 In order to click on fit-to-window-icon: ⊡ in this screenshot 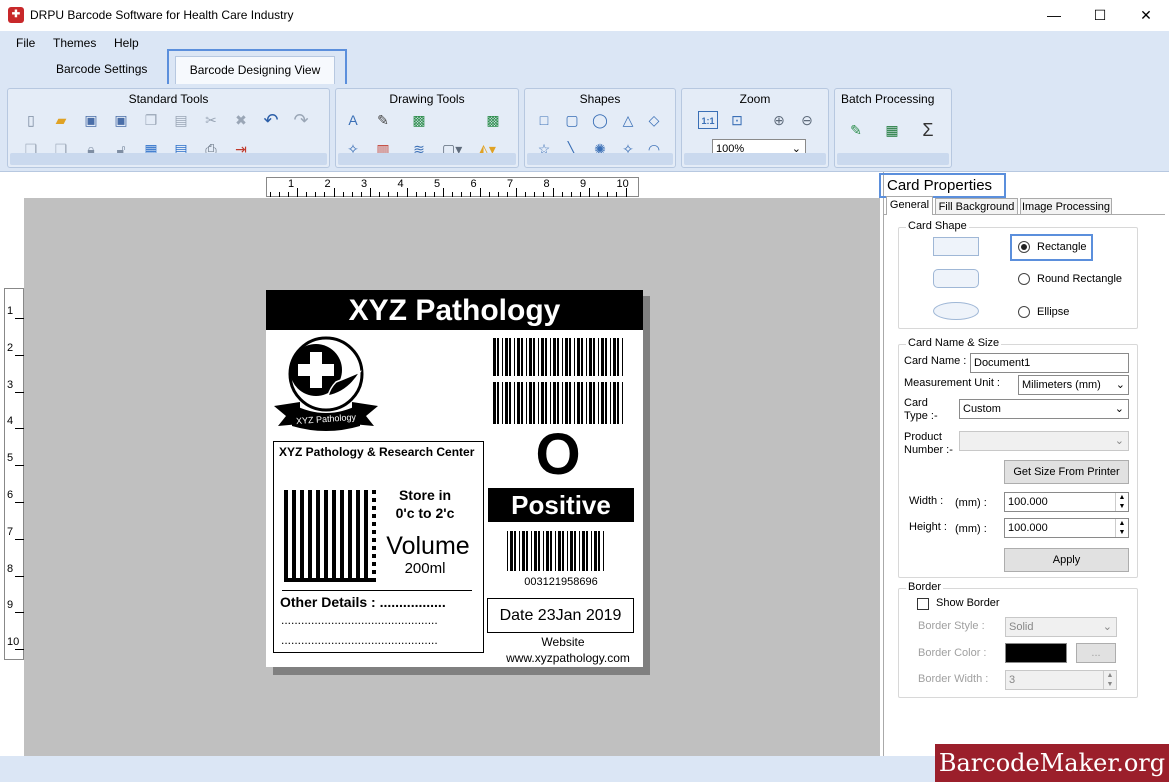, I will do `click(737, 120)`.